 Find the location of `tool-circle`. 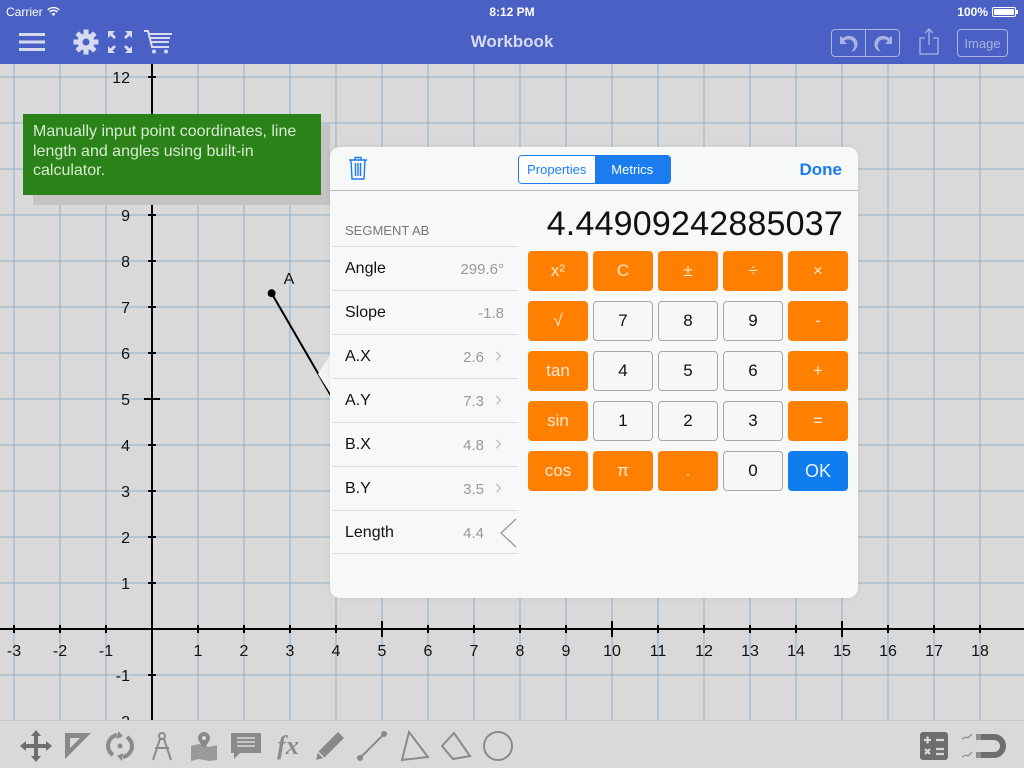

tool-circle is located at coordinates (498, 746).